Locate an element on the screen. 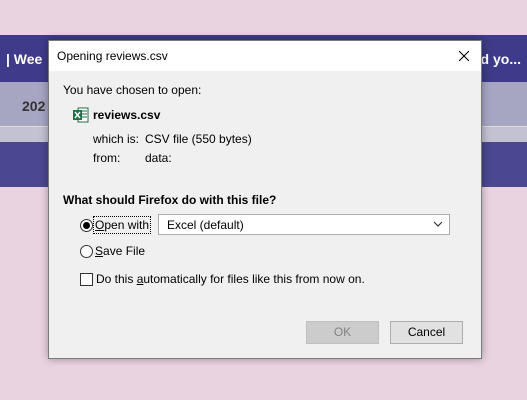 Image resolution: width=527 pixels, height=400 pixels. auto-checkbox is located at coordinates (86, 279).